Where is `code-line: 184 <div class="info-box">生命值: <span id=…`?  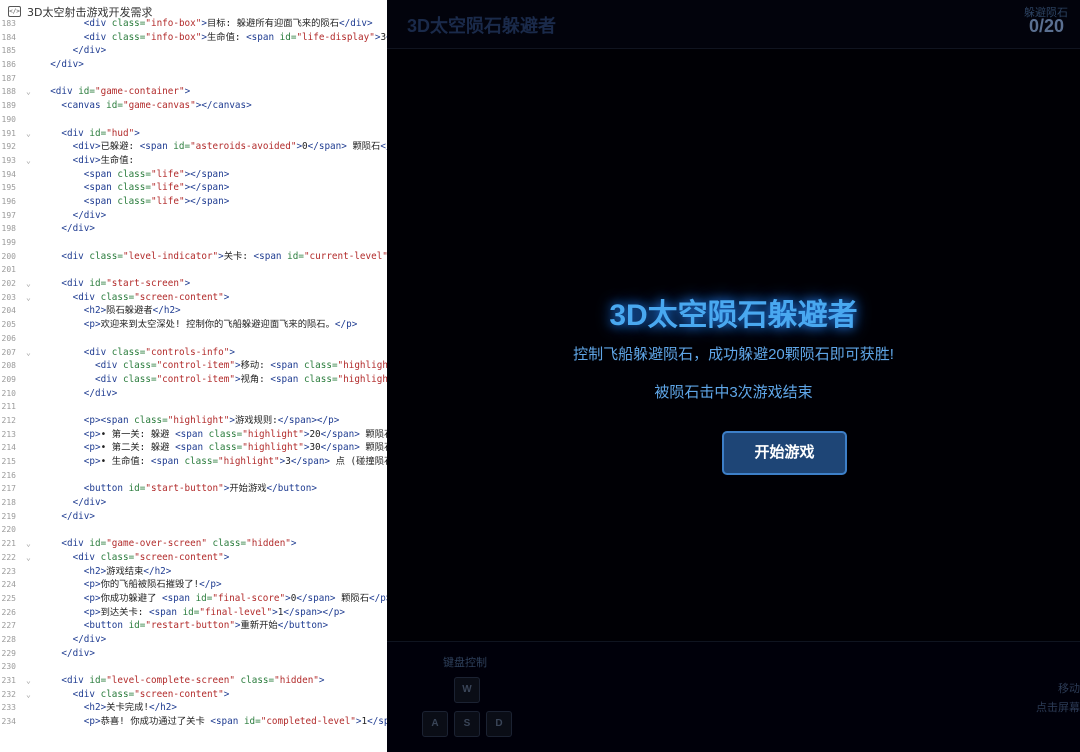 code-line: 184 <div class="info-box">生命值: <span id=… is located at coordinates (193, 38).